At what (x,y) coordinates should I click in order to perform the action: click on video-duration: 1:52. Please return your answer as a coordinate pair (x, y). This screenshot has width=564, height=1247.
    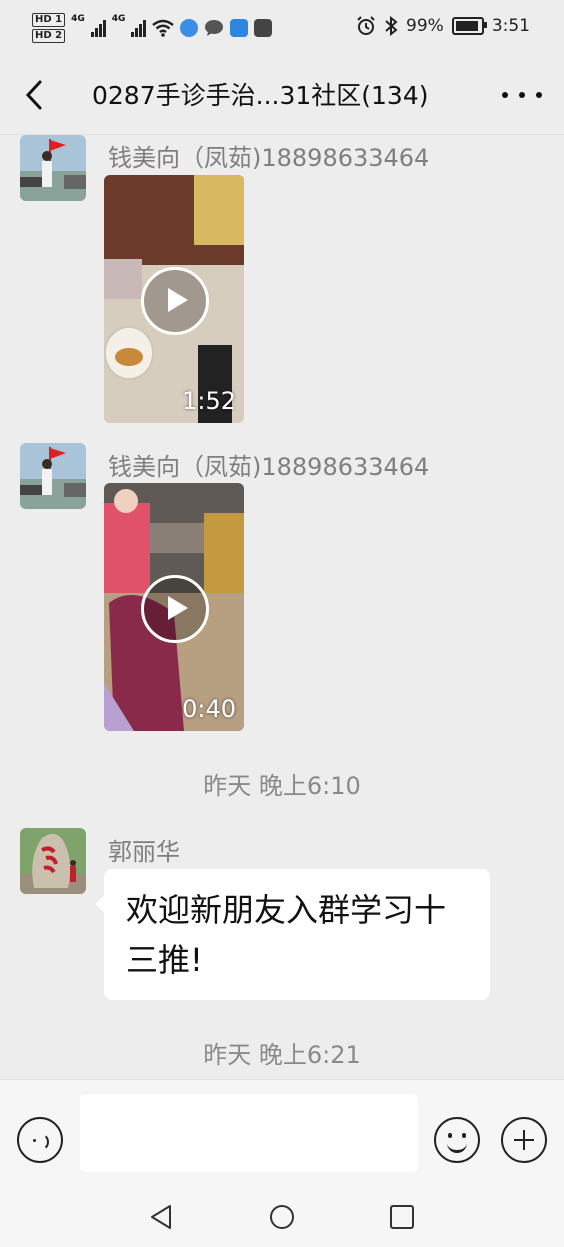
    Looking at the image, I should click on (209, 401).